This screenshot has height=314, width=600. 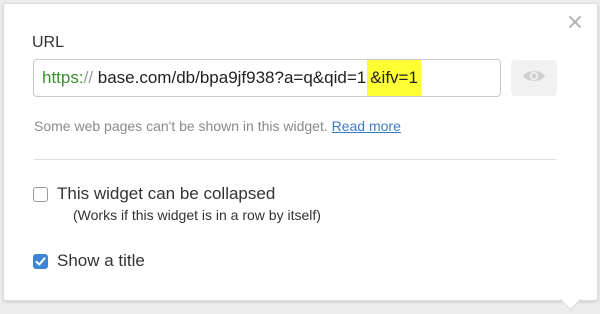 What do you see at coordinates (366, 126) in the screenshot?
I see `read-more-link: Read more` at bounding box center [366, 126].